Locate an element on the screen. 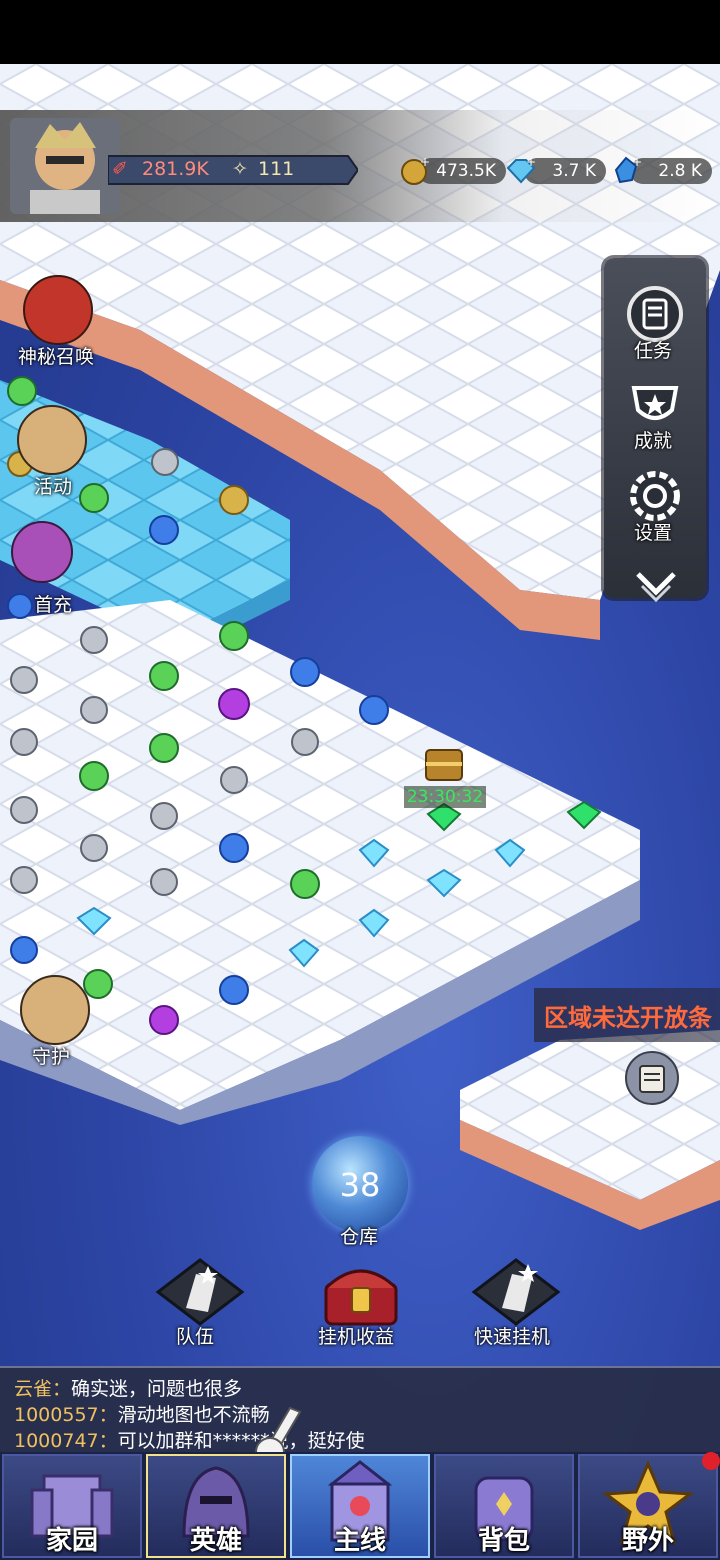 The image size is (720, 1560). nav-wild-label: 野外 is located at coordinates (647, 1541).